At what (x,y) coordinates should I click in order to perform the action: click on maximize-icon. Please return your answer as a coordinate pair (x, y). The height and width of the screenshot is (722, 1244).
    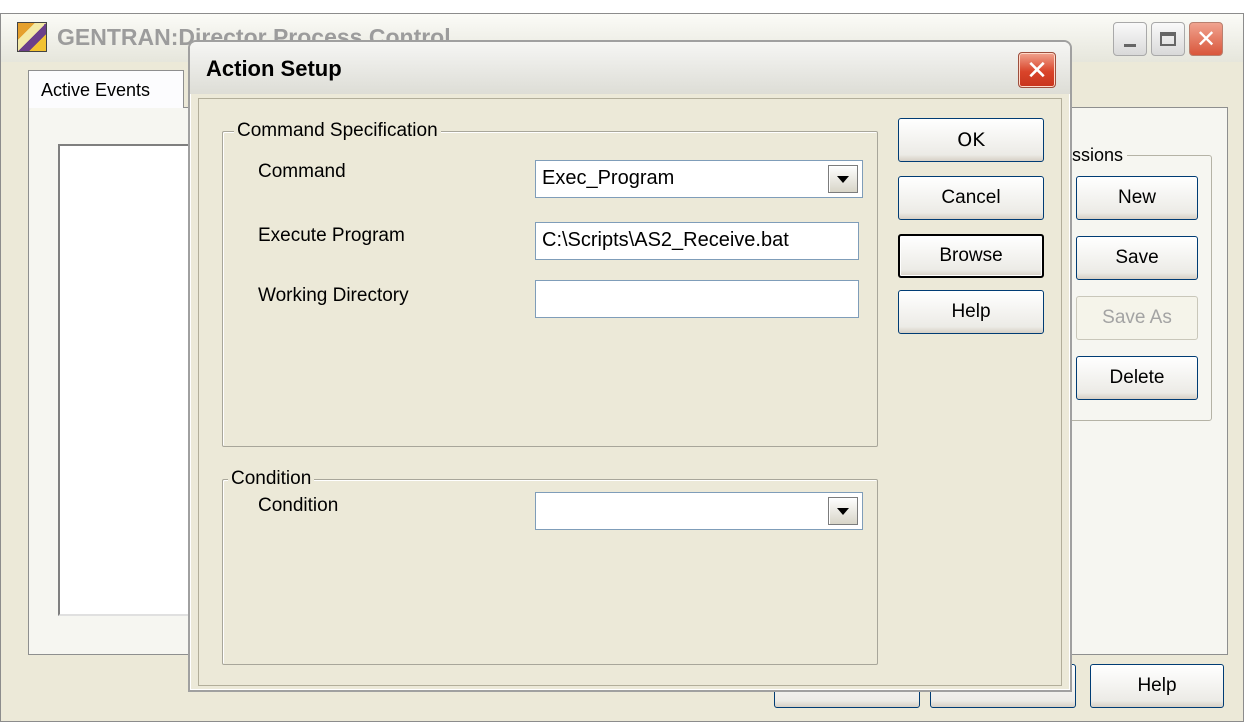
    Looking at the image, I should click on (1168, 39).